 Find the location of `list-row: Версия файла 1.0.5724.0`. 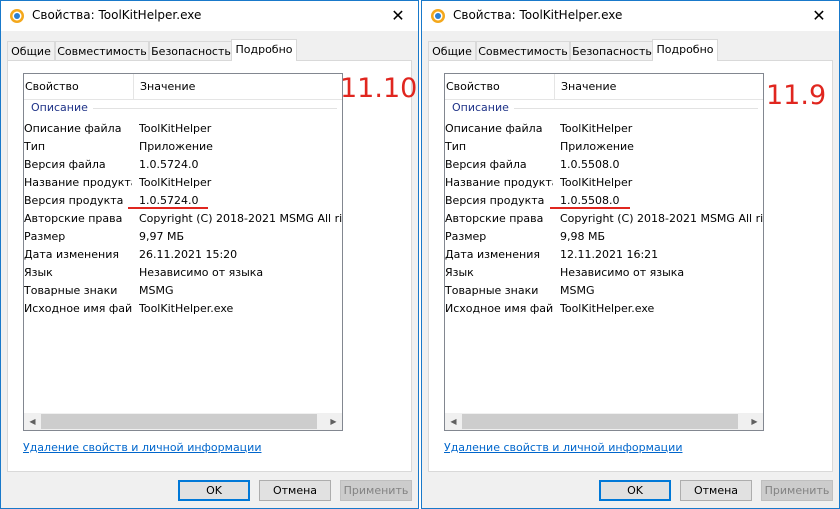

list-row: Версия файла 1.0.5724.0 is located at coordinates (183, 165).